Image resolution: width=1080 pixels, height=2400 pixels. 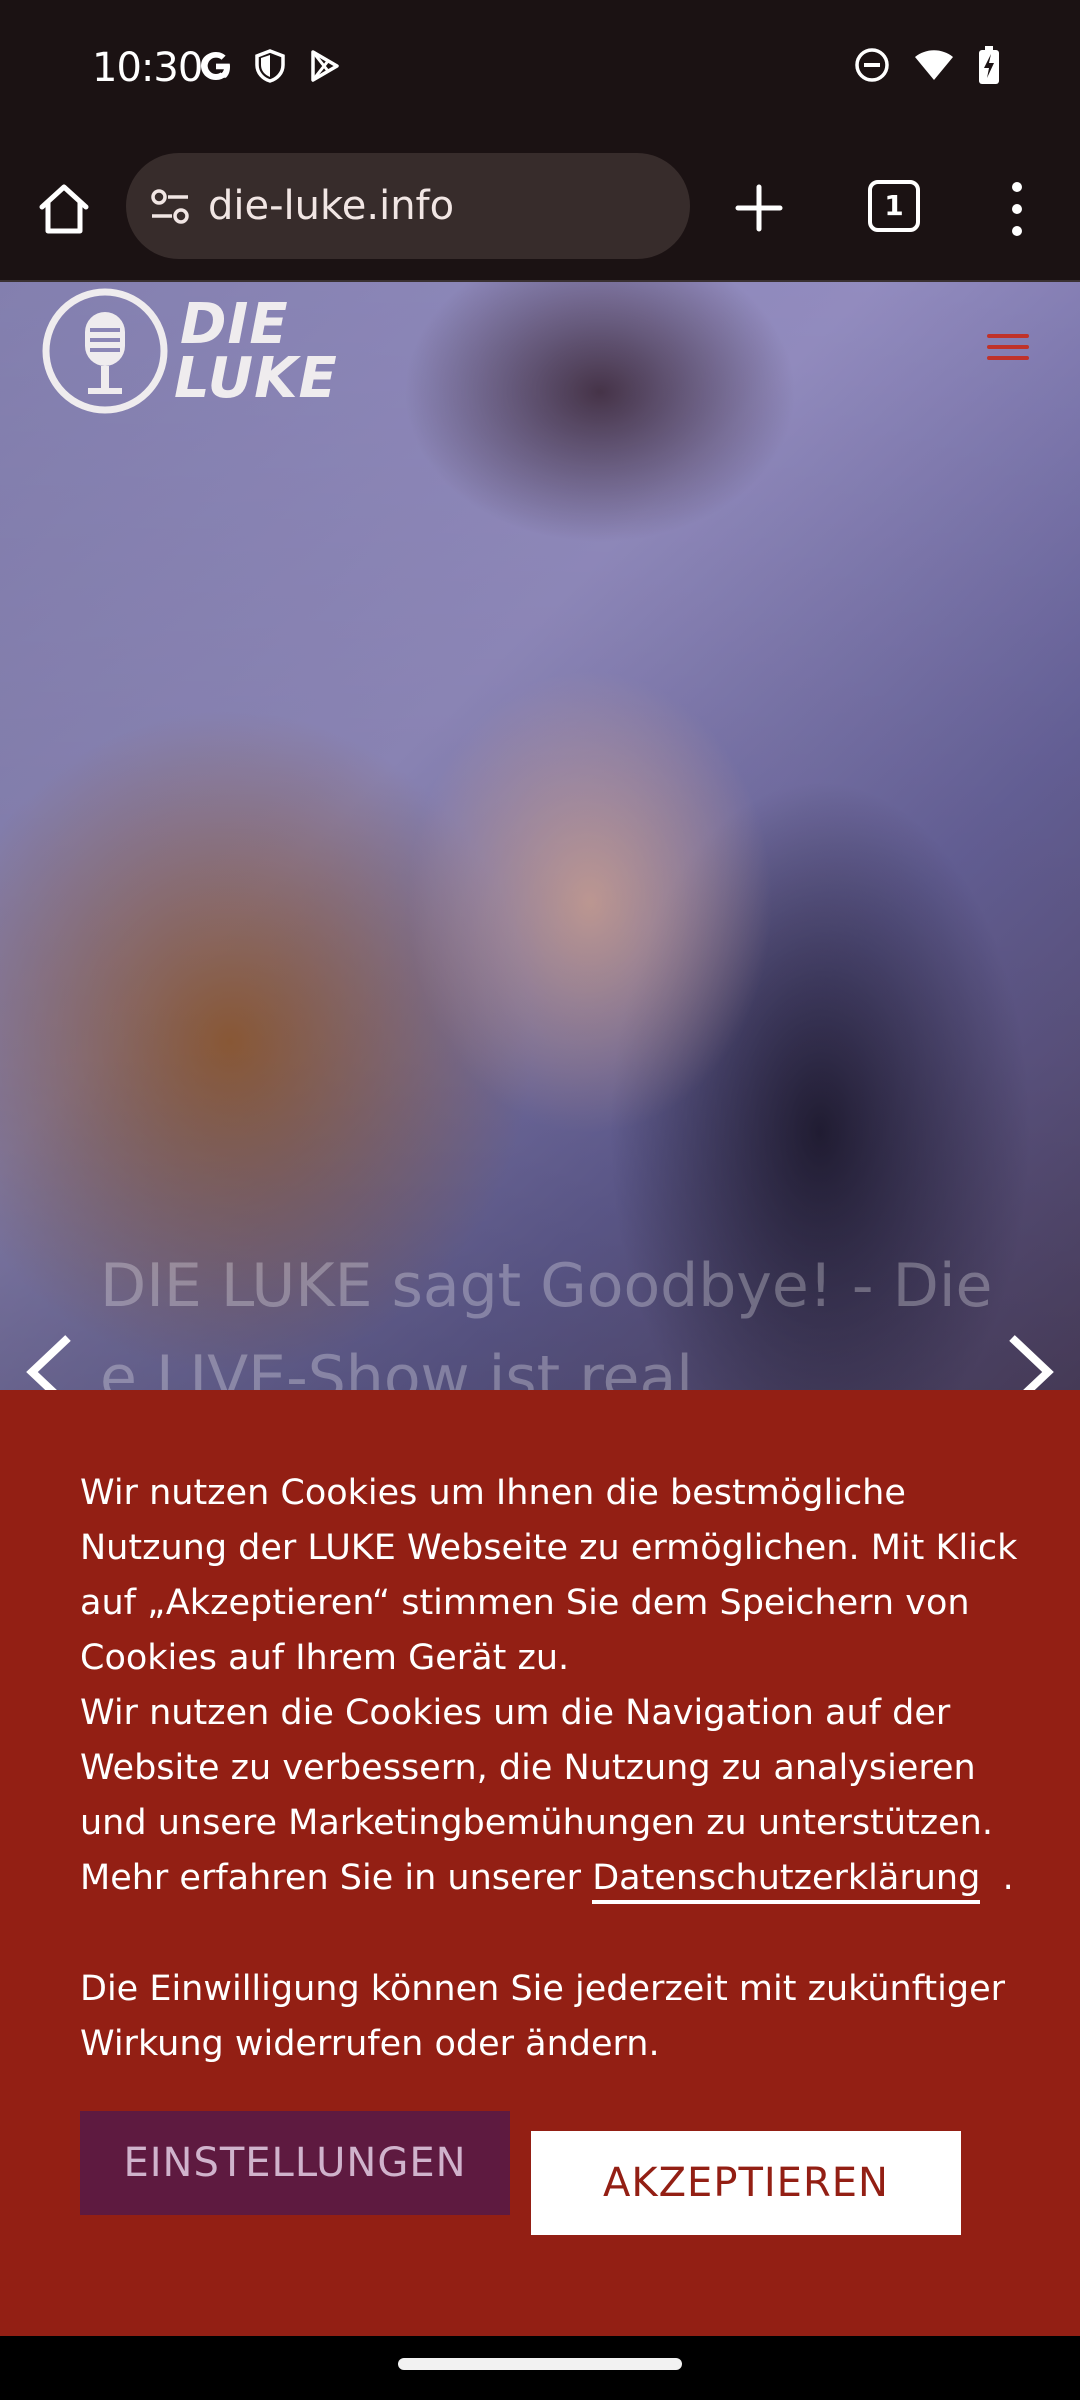 What do you see at coordinates (270, 66) in the screenshot?
I see `shield-icon` at bounding box center [270, 66].